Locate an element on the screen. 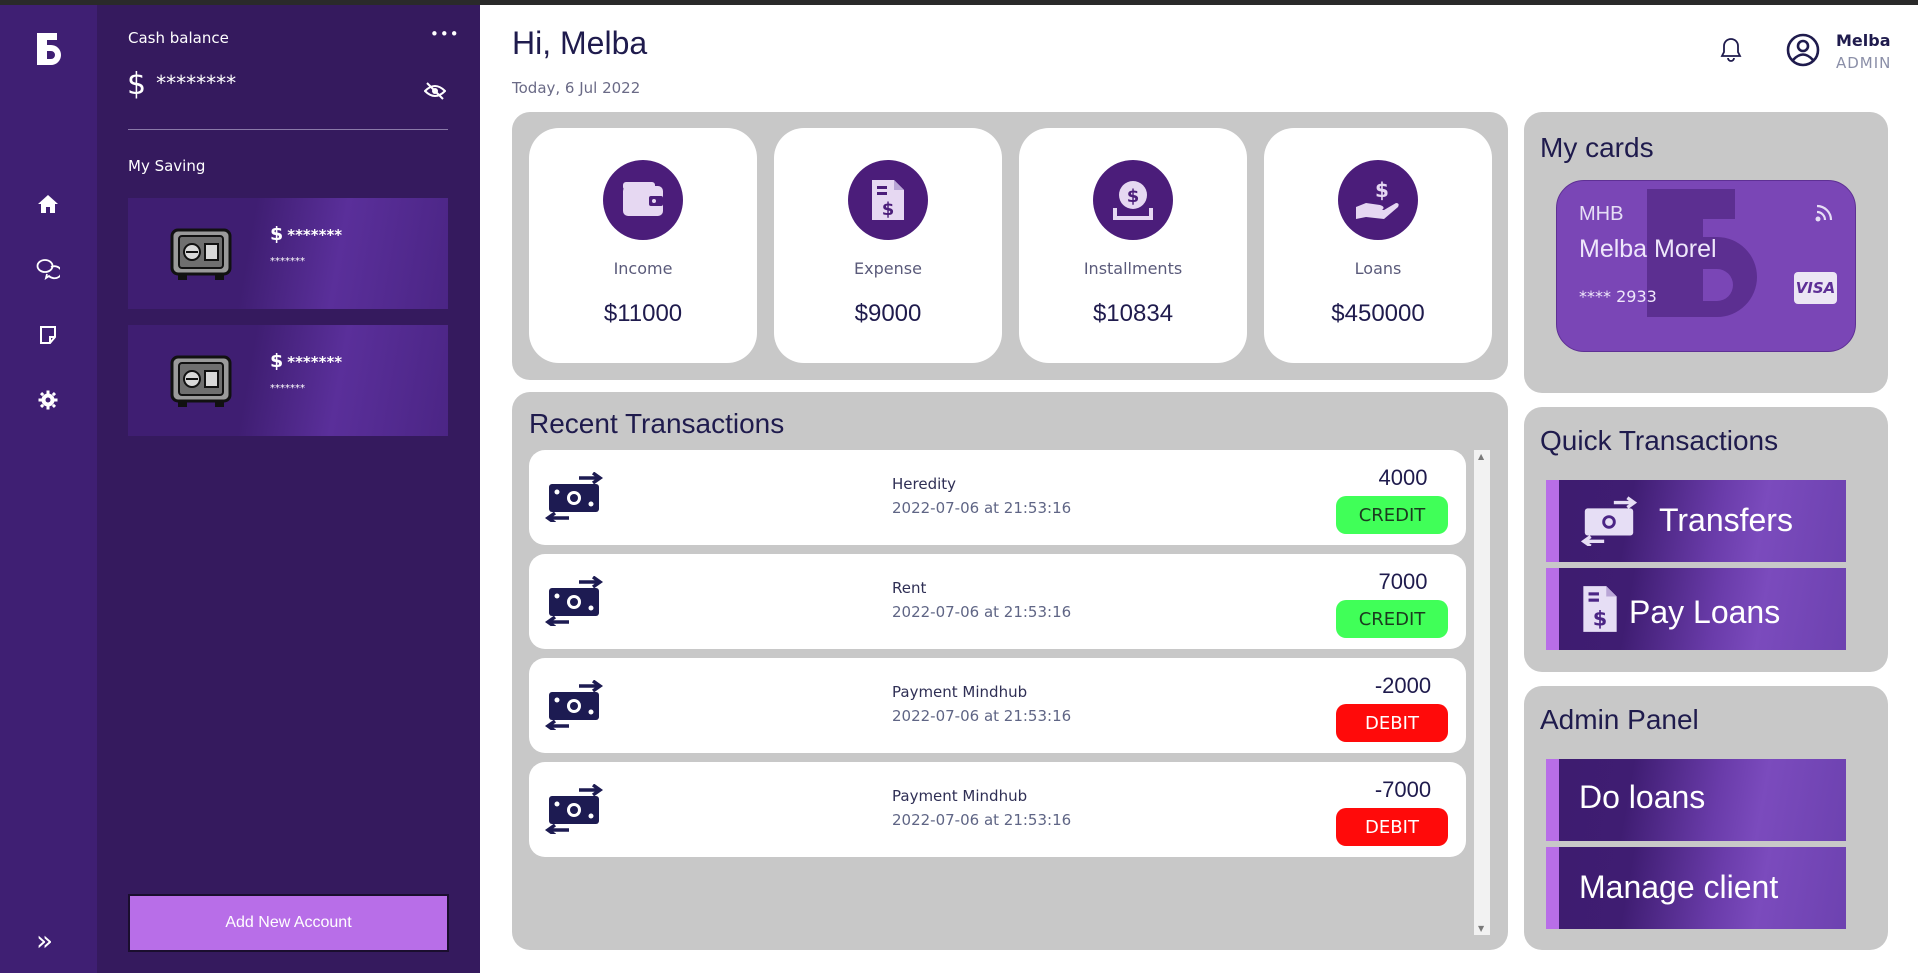 The width and height of the screenshot is (1918, 973). masked-balance: ******** is located at coordinates (196, 83).